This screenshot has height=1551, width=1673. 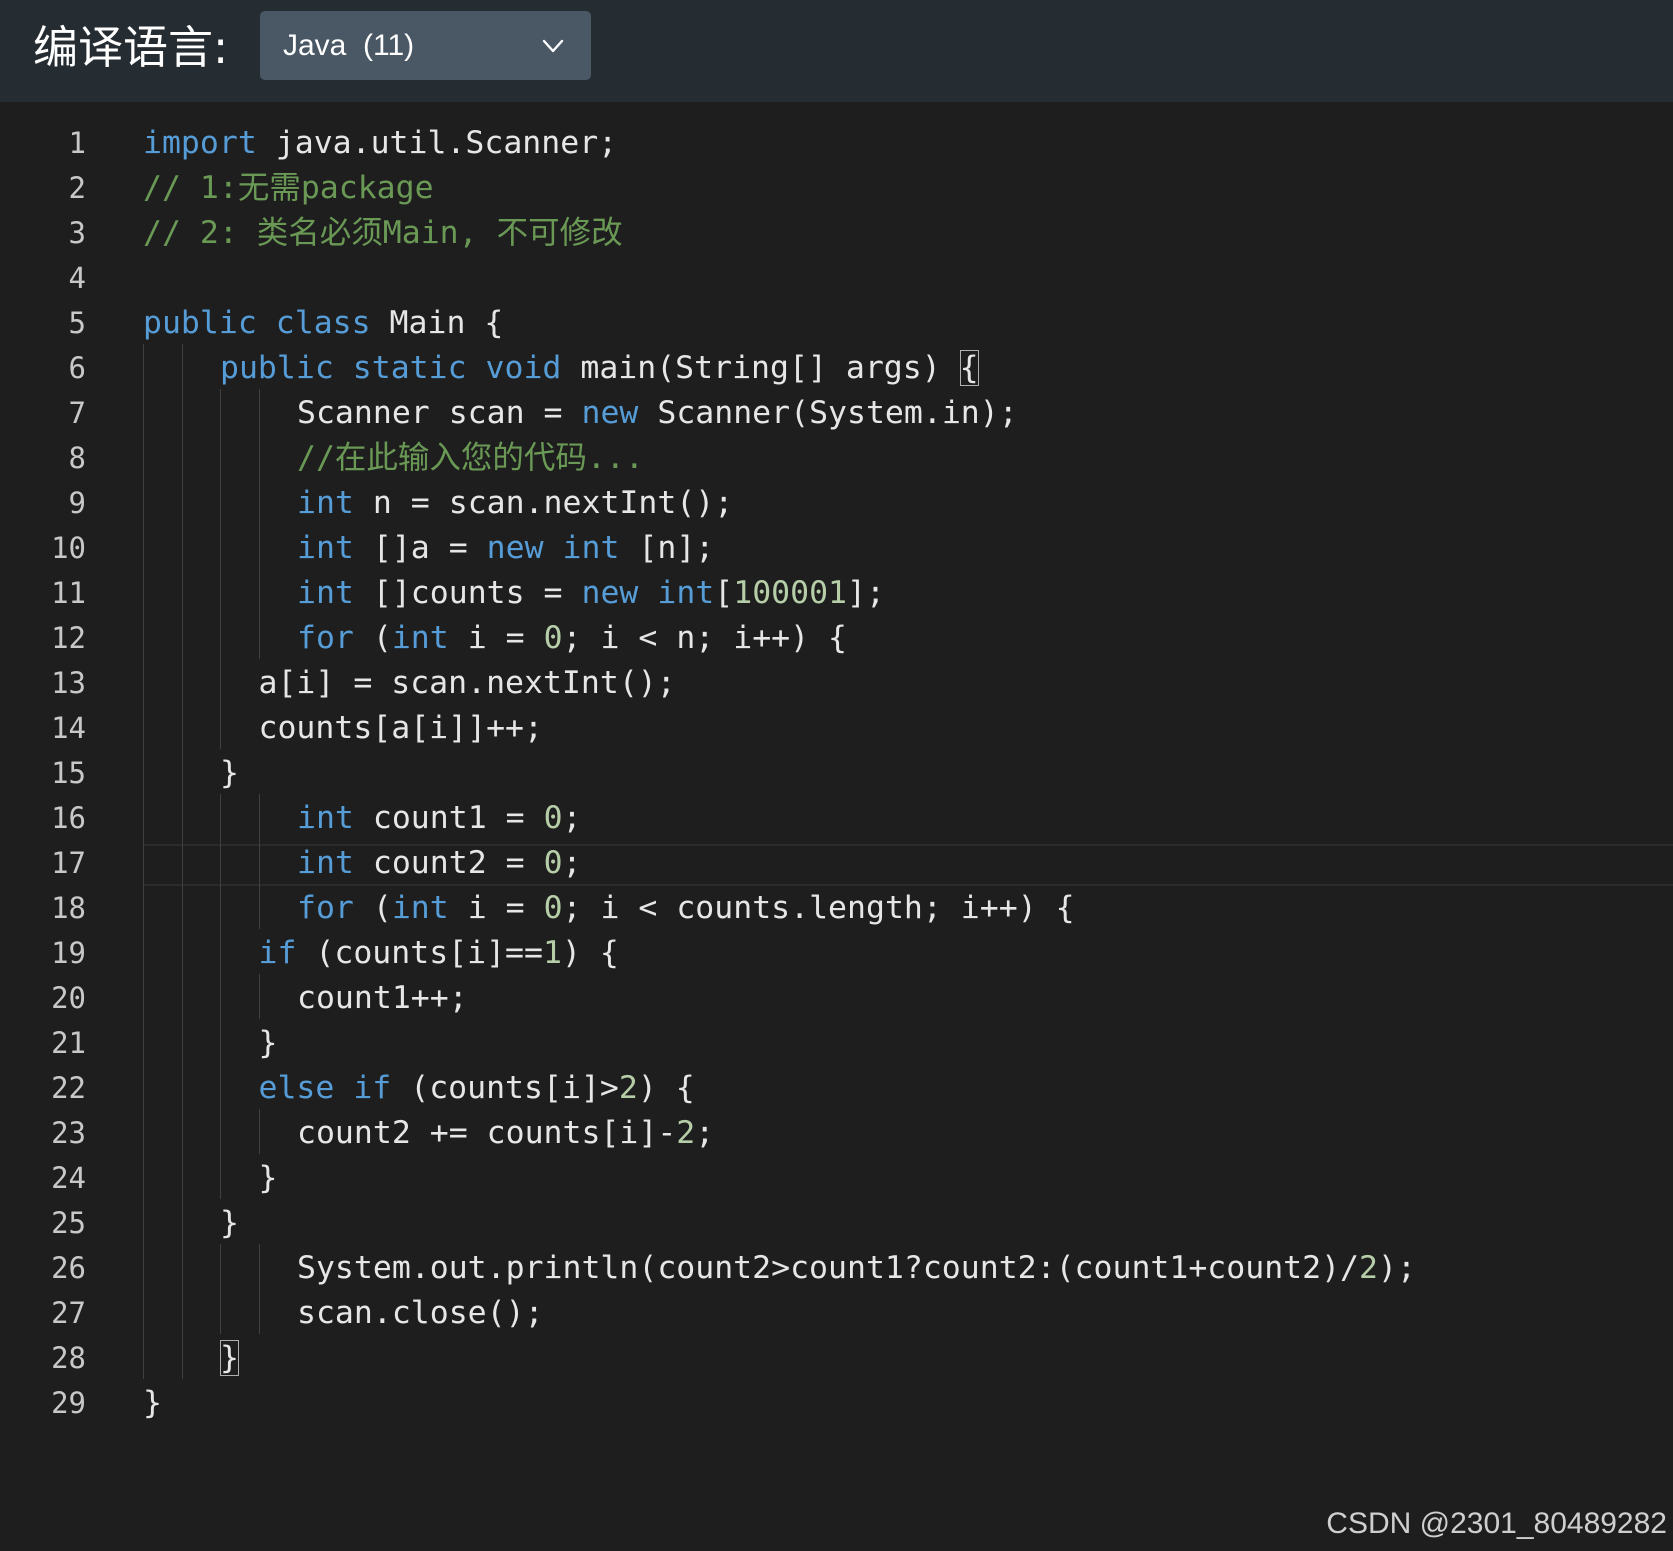 I want to click on line-number: 29, so click(x=68, y=1403).